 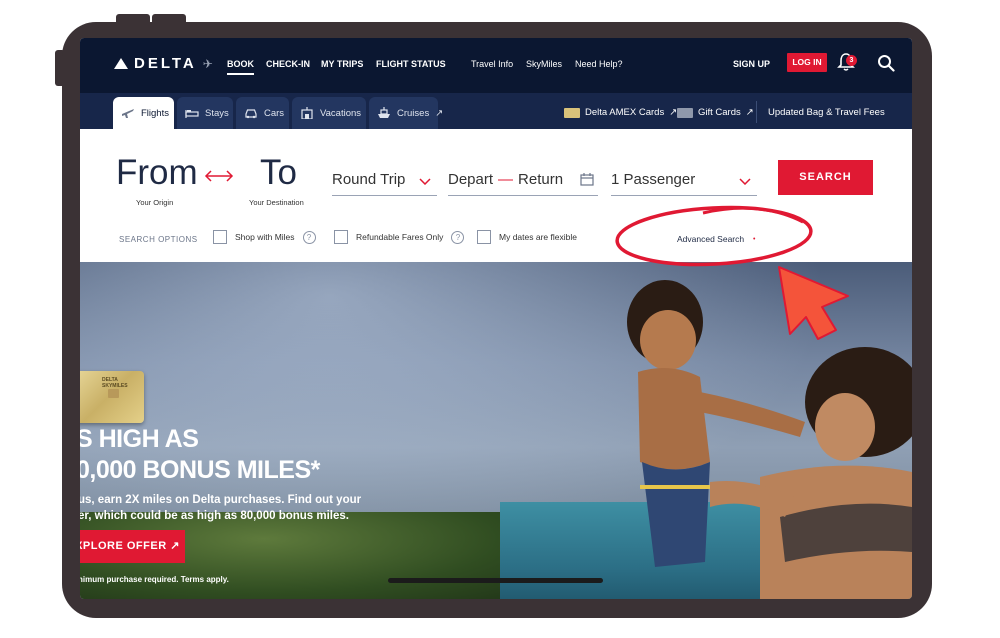 What do you see at coordinates (754, 239) in the screenshot?
I see `advanced-search-marker: •` at bounding box center [754, 239].